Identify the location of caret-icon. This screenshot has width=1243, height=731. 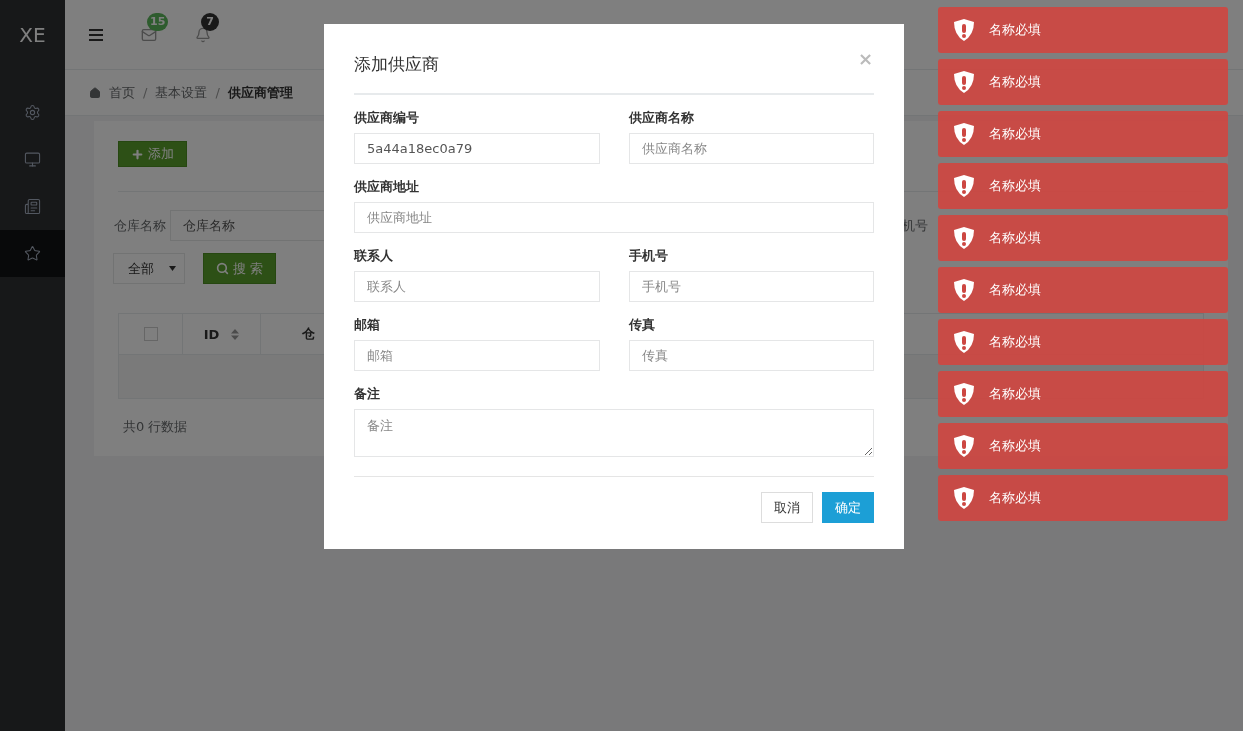
(172, 268).